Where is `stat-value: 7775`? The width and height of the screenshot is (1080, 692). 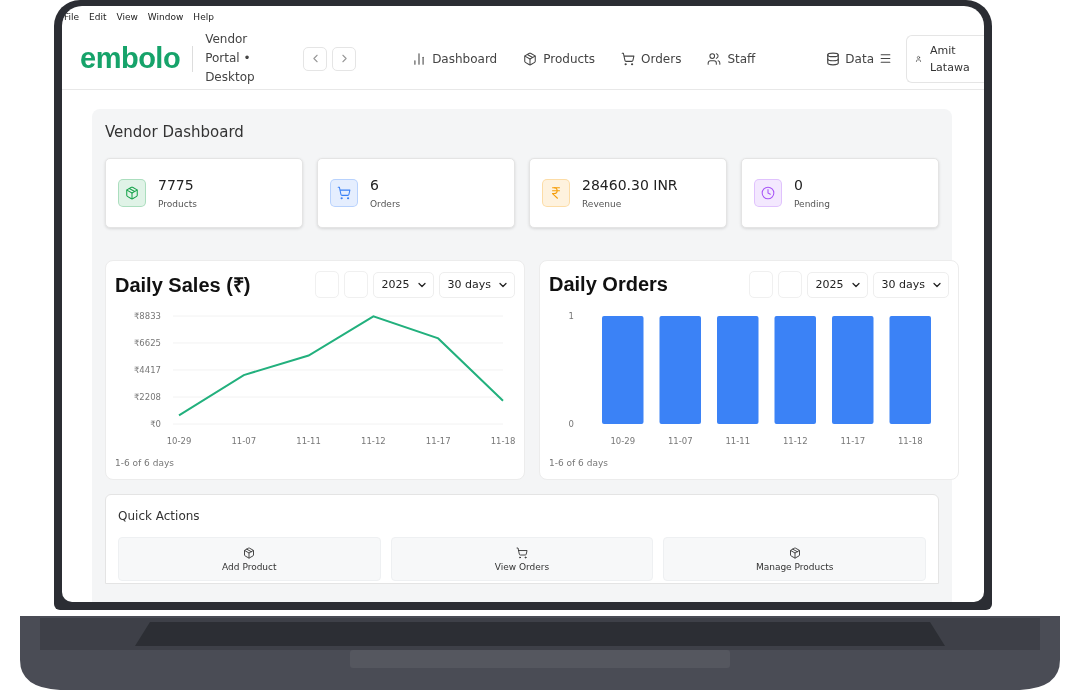 stat-value: 7775 is located at coordinates (176, 185).